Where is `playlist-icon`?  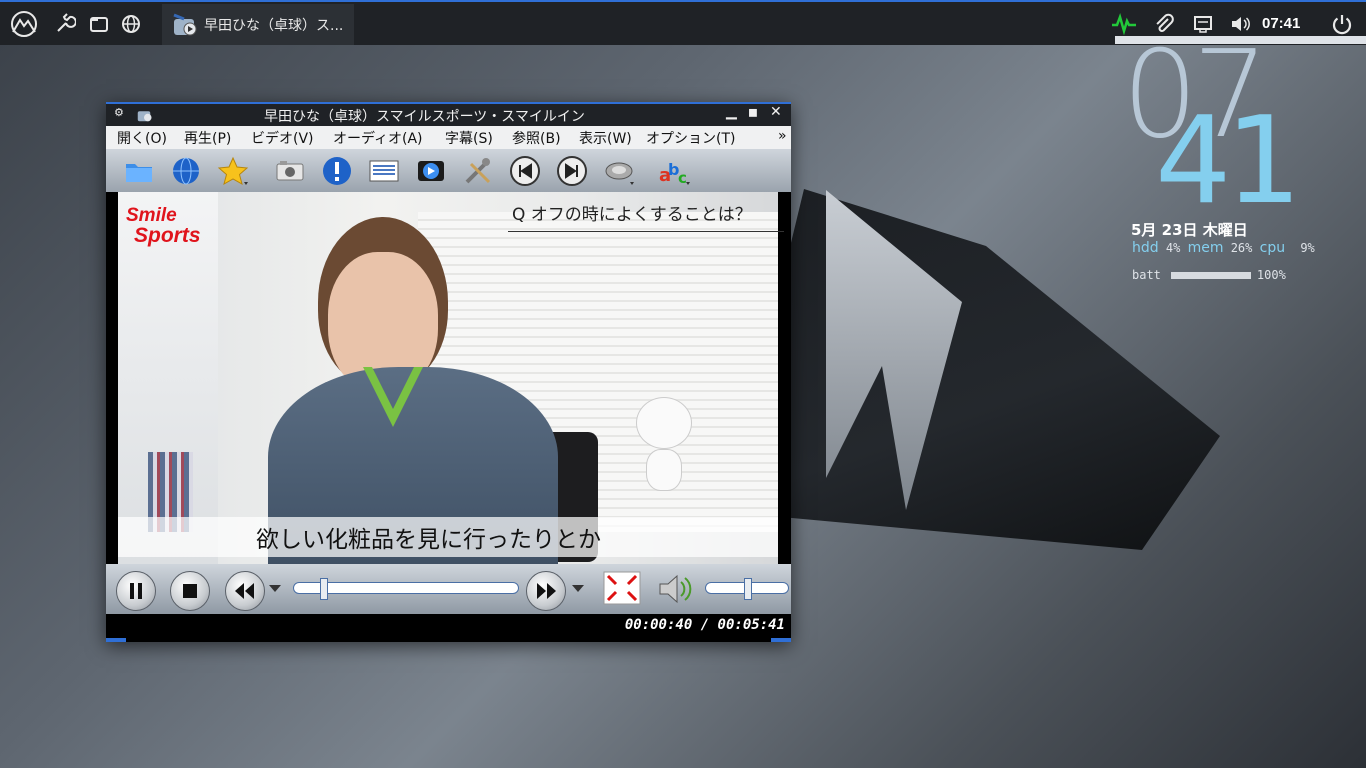
playlist-icon is located at coordinates (384, 171).